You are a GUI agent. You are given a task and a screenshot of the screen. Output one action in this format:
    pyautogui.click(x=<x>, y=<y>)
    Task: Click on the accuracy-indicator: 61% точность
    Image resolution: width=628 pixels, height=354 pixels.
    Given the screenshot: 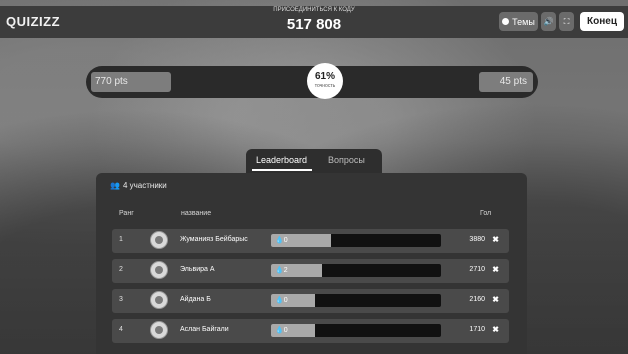 What is the action you would take?
    pyautogui.click(x=325, y=81)
    